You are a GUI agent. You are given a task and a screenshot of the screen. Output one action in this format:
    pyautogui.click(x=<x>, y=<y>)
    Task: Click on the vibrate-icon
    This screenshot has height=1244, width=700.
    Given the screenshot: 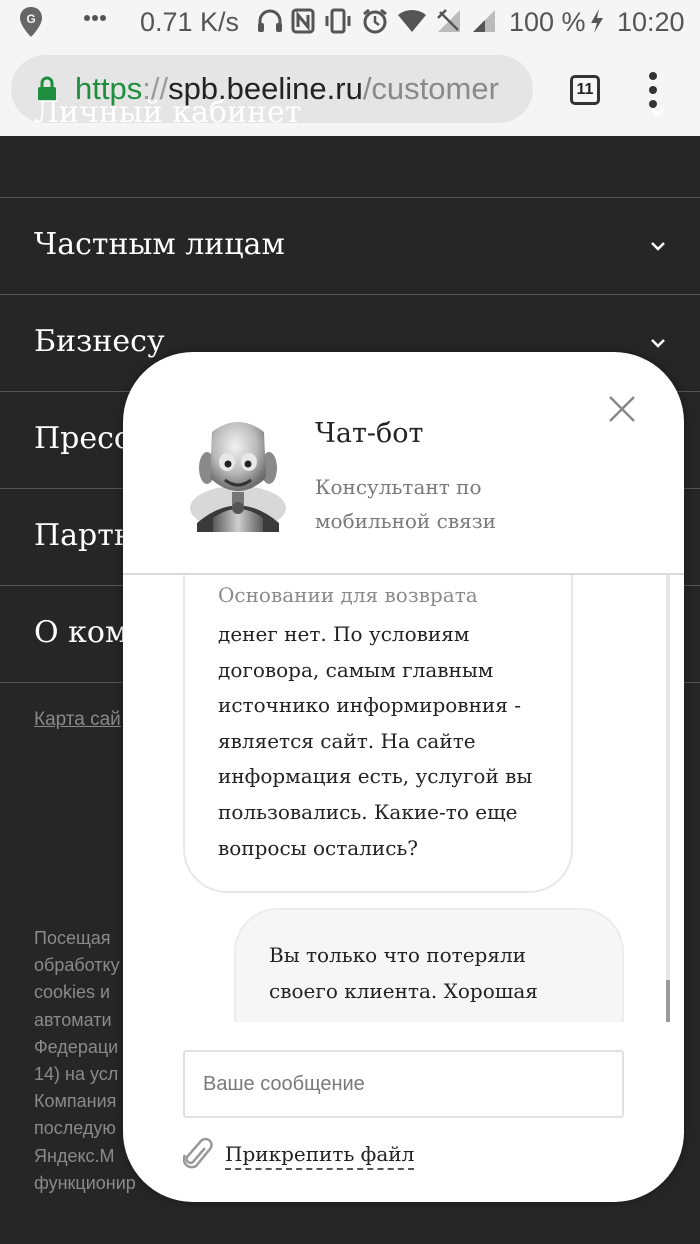 What is the action you would take?
    pyautogui.click(x=338, y=21)
    